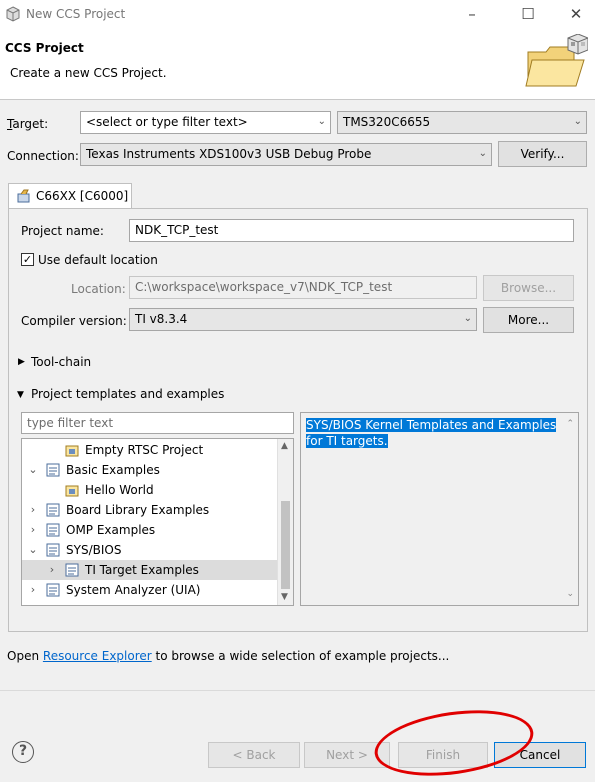  Describe the element at coordinates (570, 424) in the screenshot. I see `scroll-up-icon: ⌃` at that location.